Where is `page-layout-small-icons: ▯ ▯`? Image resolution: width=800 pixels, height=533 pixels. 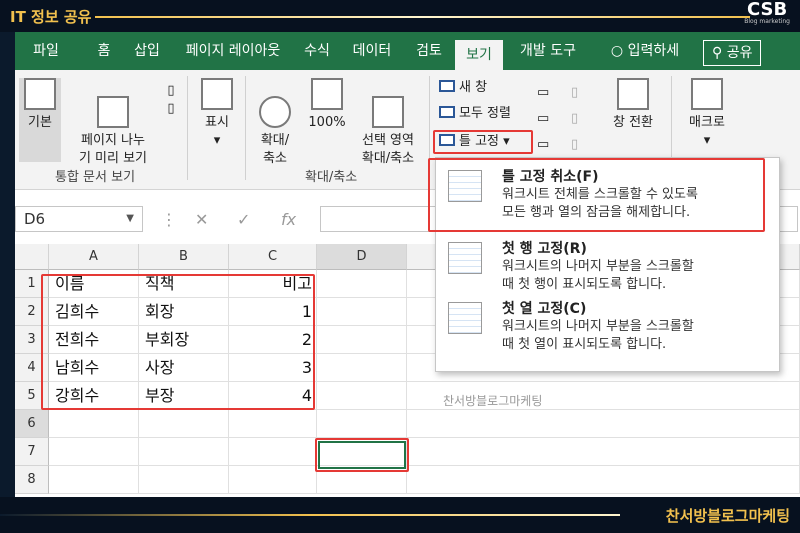 page-layout-small-icons: ▯ ▯ is located at coordinates (171, 112).